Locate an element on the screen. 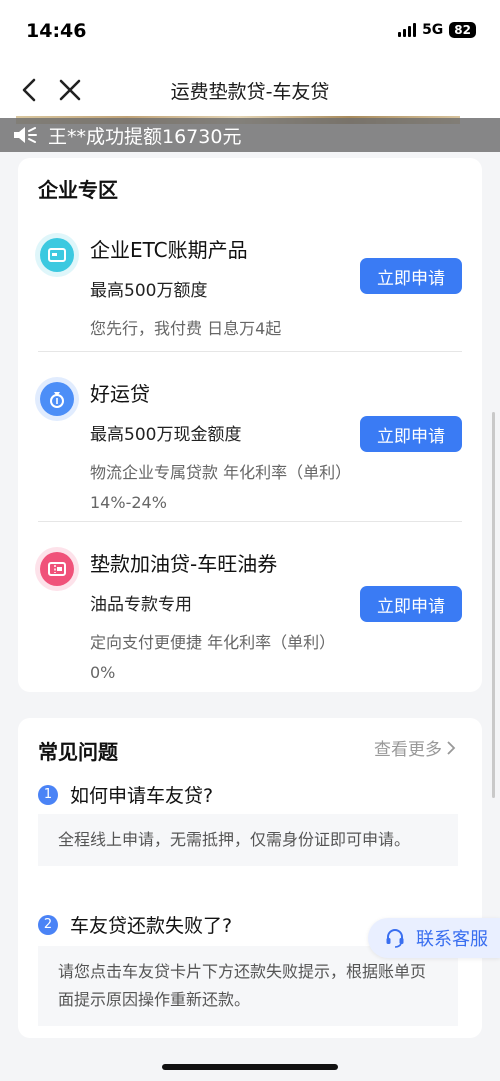 This screenshot has width=500, height=1081. product-name: 好运贷 is located at coordinates (120, 394).